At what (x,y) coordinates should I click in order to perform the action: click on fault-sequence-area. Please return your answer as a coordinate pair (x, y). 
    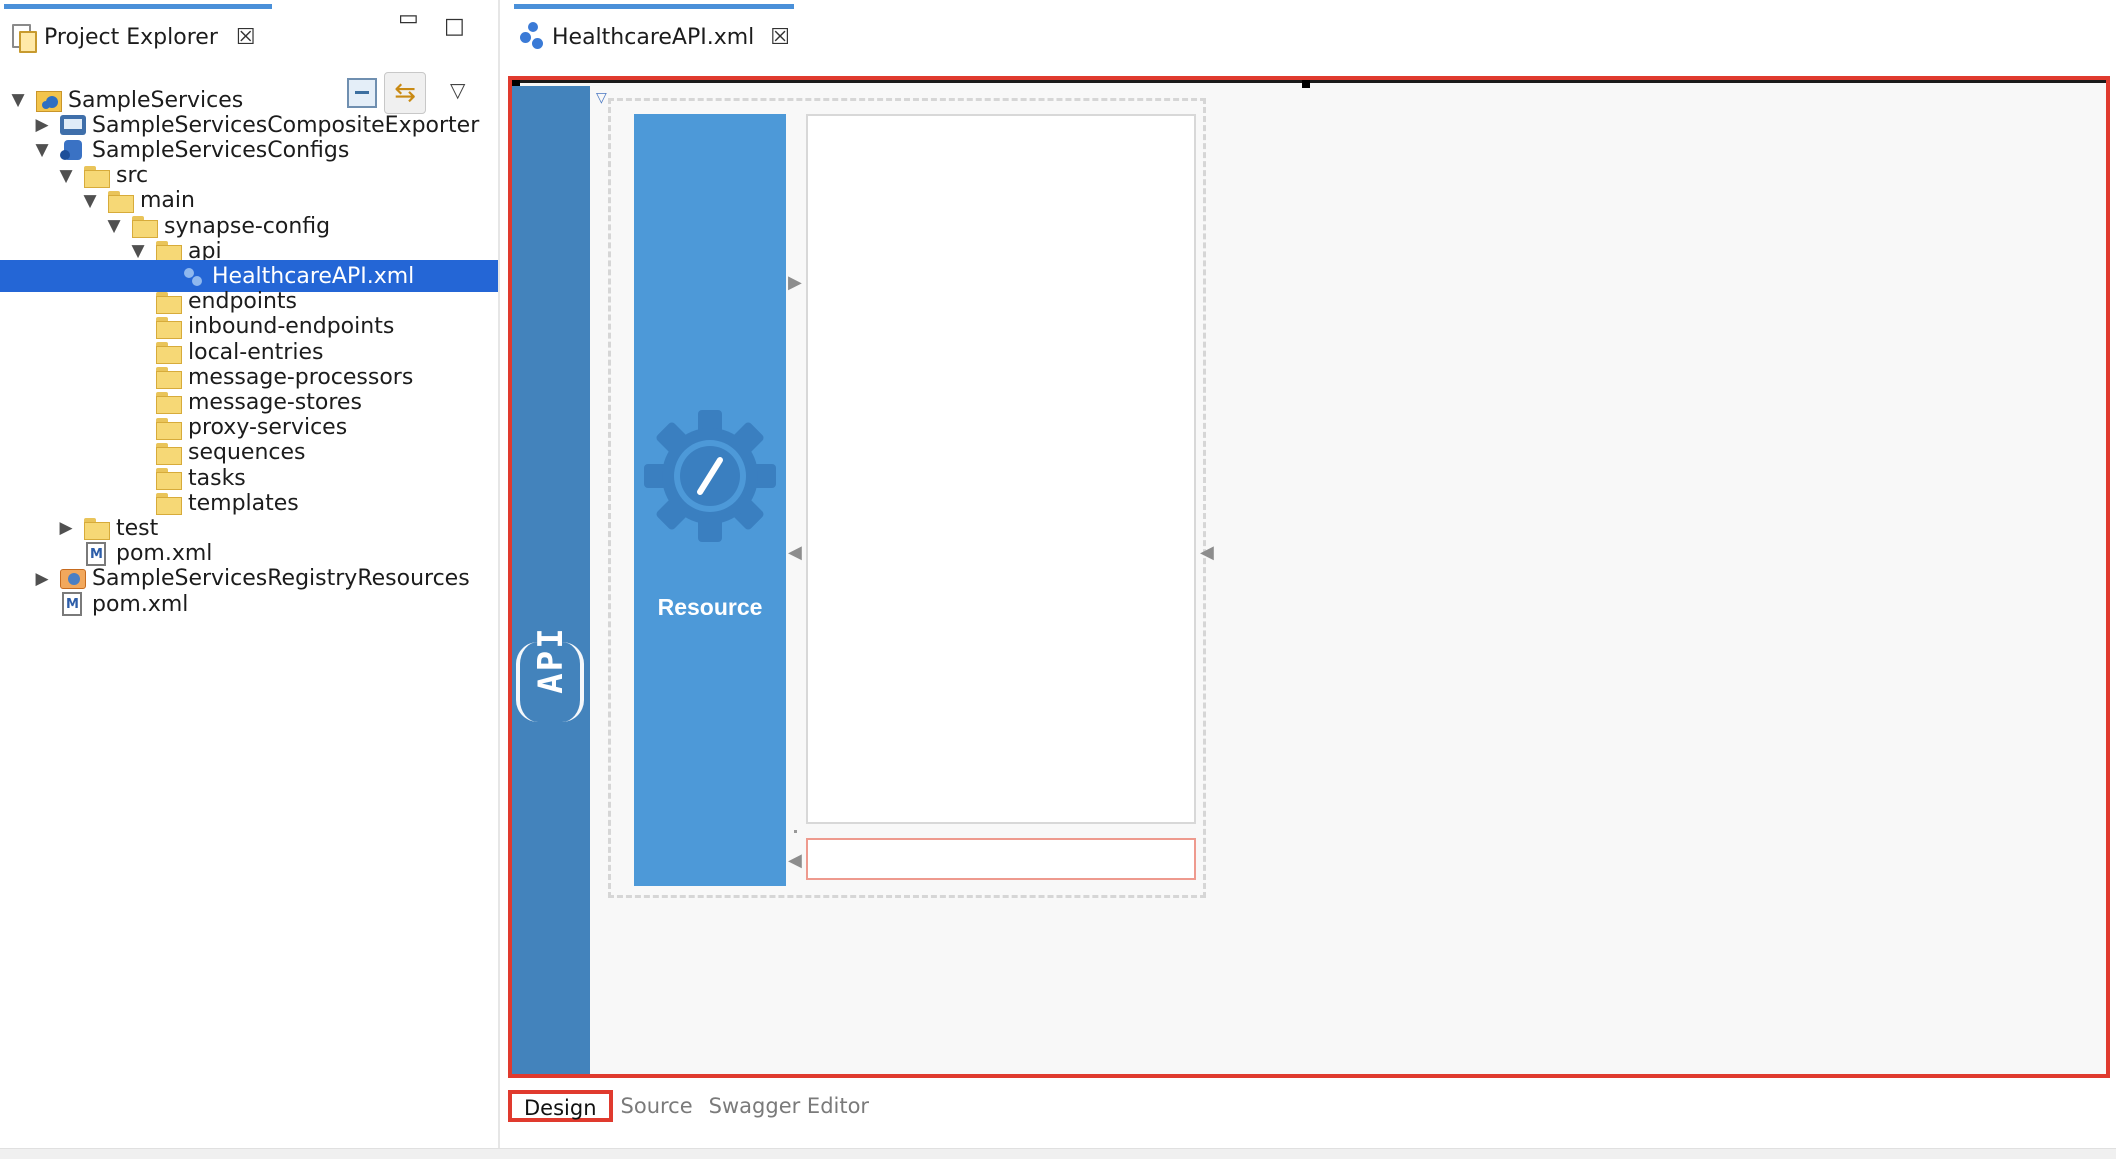
    Looking at the image, I should click on (1001, 859).